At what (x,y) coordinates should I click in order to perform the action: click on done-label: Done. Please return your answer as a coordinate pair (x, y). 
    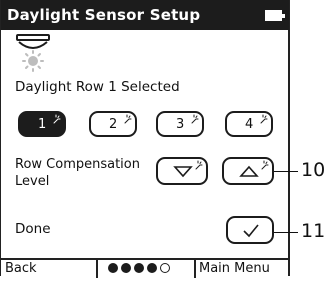
    Looking at the image, I should click on (33, 229).